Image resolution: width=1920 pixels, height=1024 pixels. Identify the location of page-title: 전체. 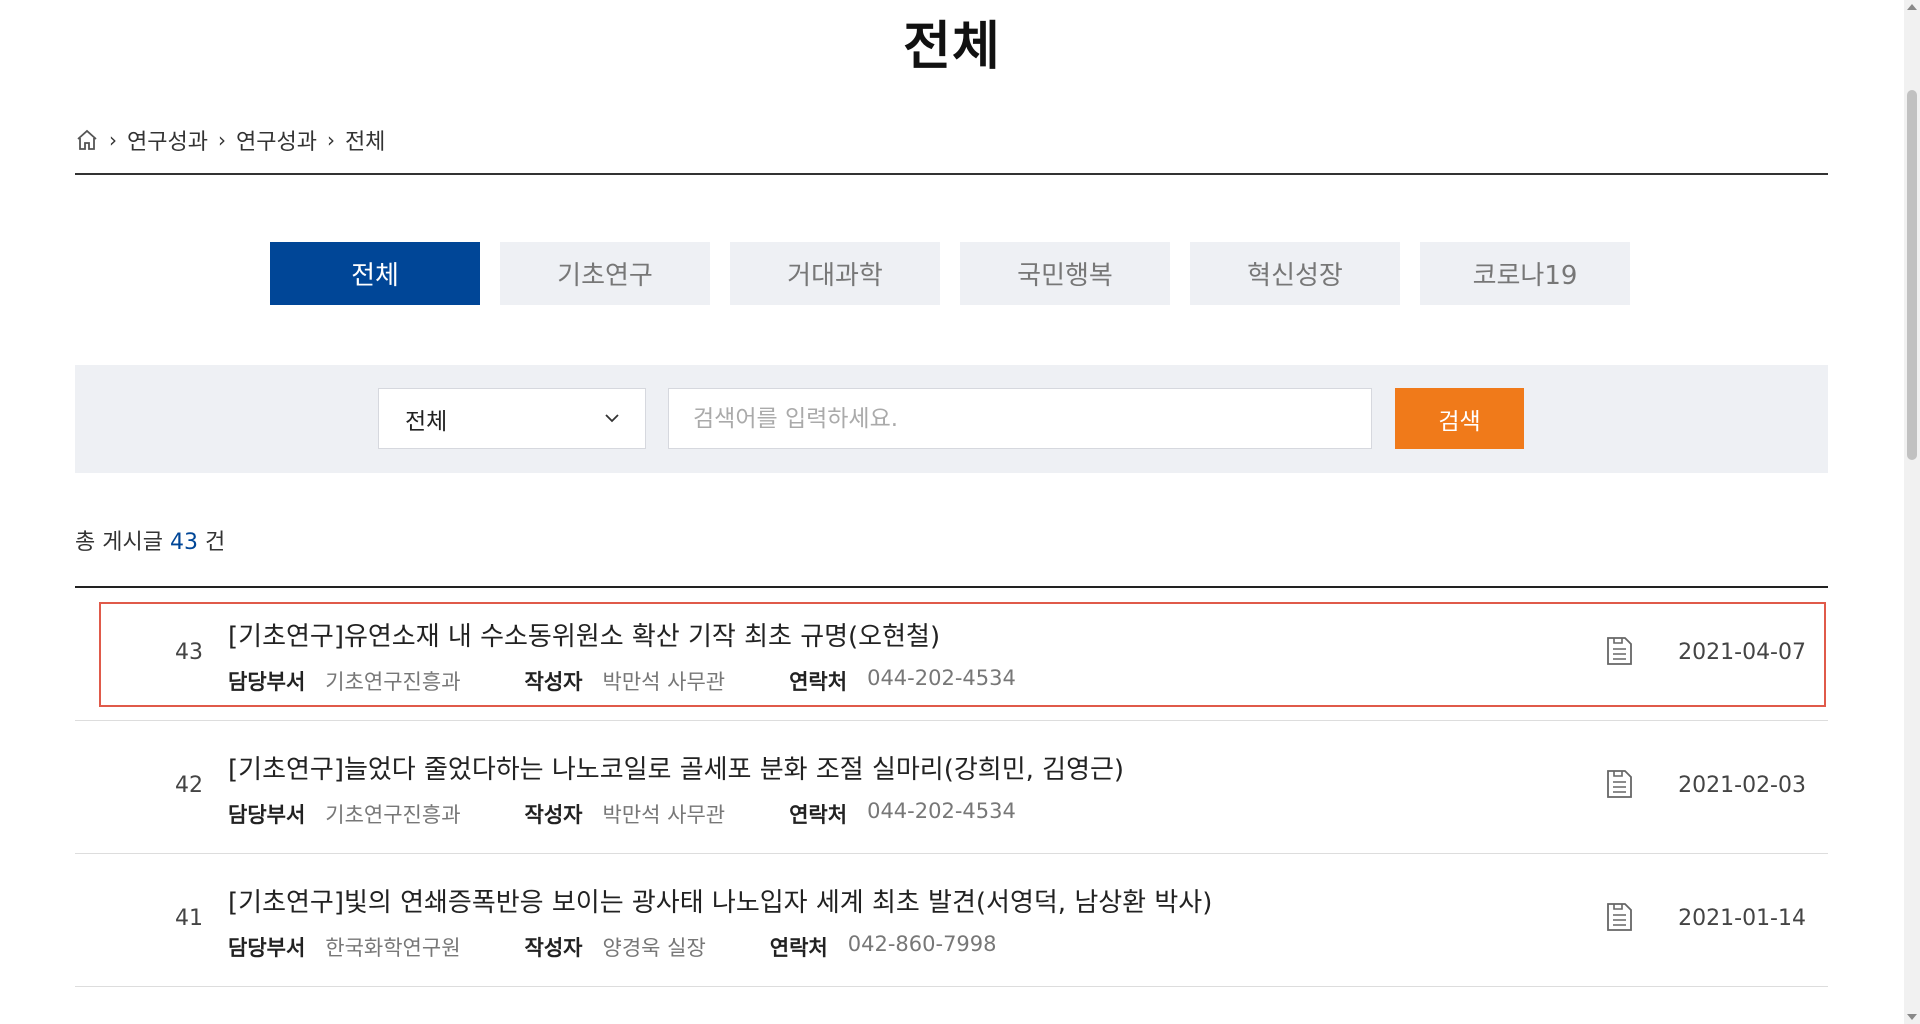
(952, 47).